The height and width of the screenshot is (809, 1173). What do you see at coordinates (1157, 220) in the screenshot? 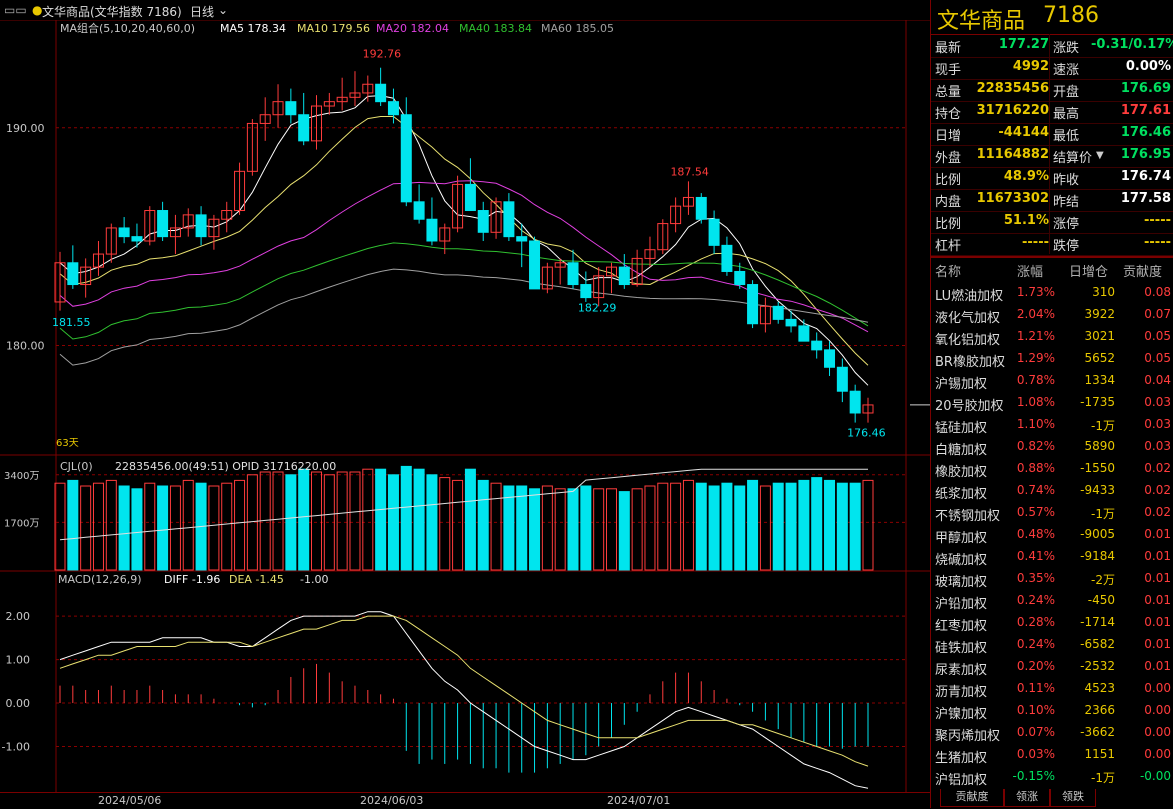
I see `quote-value: -----` at bounding box center [1157, 220].